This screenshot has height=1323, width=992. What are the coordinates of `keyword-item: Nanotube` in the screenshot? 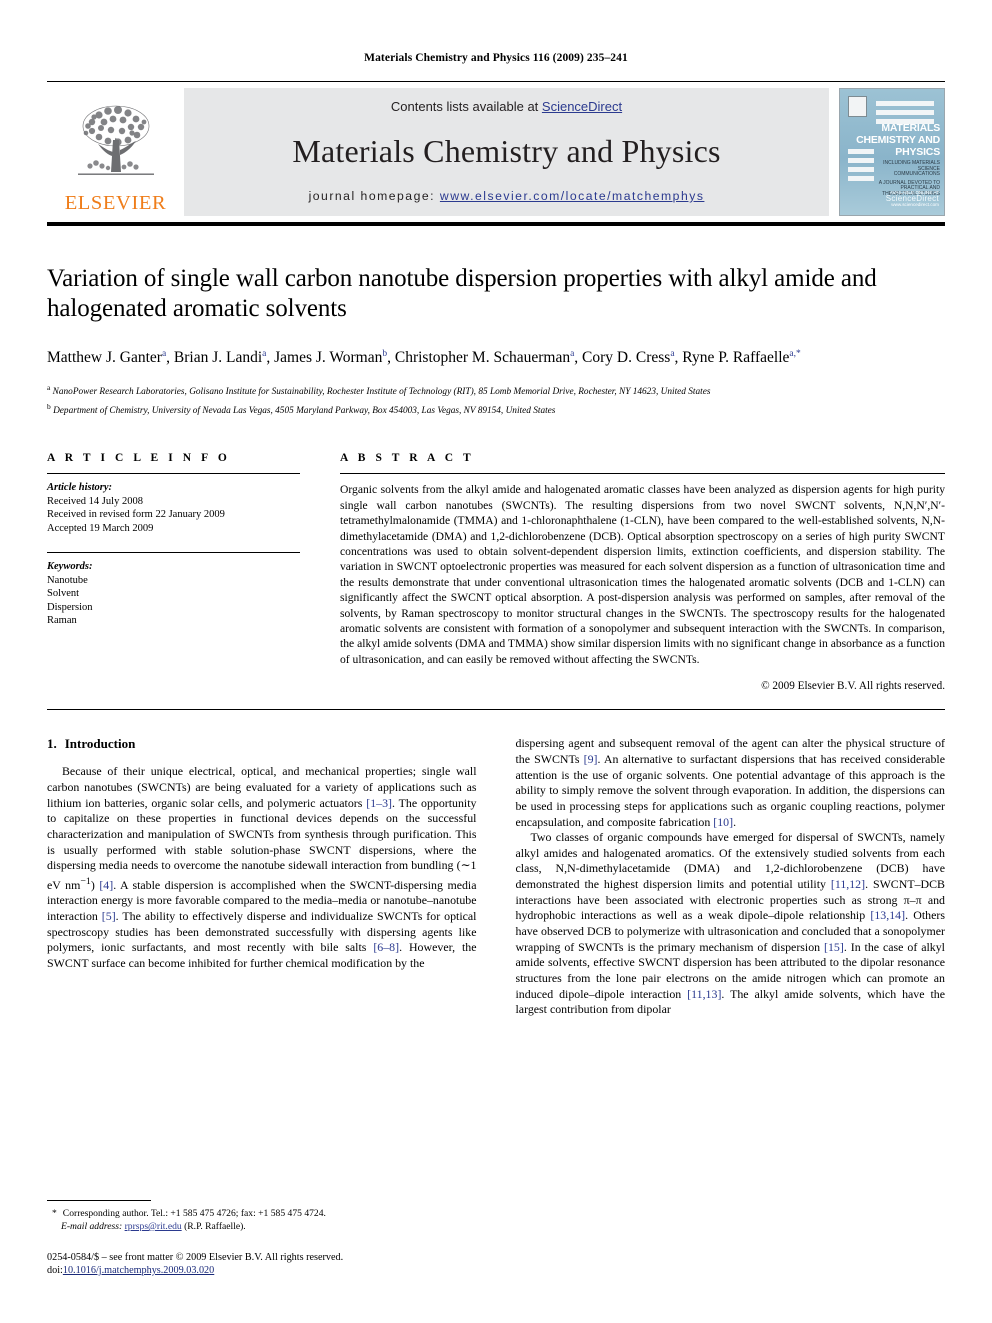 It's located at (67, 580).